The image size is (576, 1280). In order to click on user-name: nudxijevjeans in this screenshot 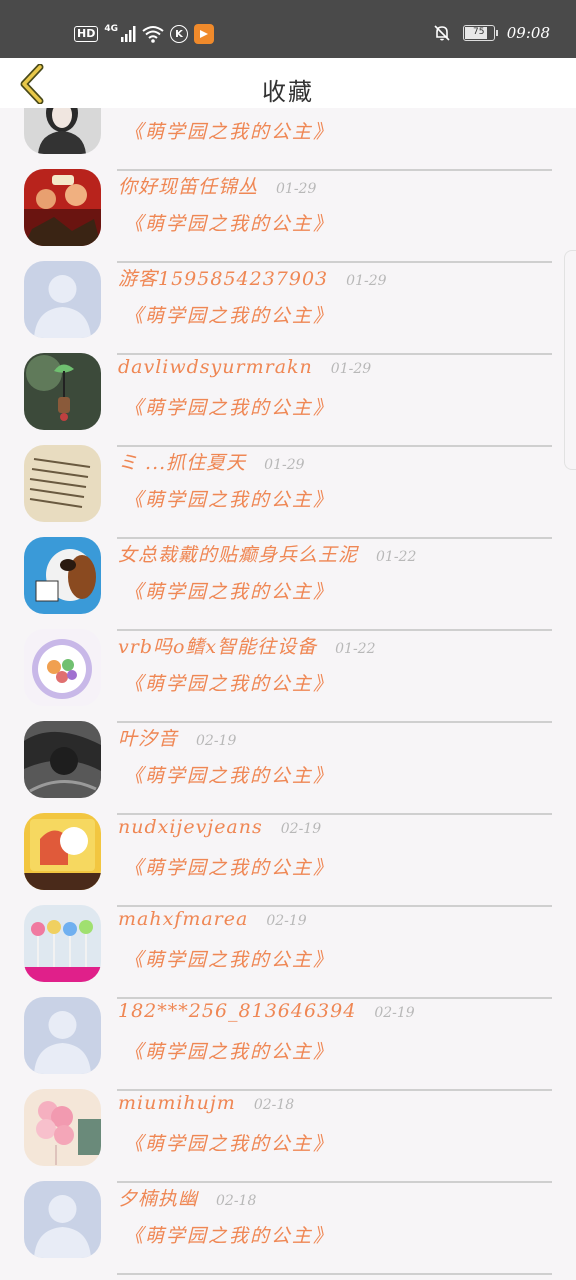, I will do `click(190, 827)`.